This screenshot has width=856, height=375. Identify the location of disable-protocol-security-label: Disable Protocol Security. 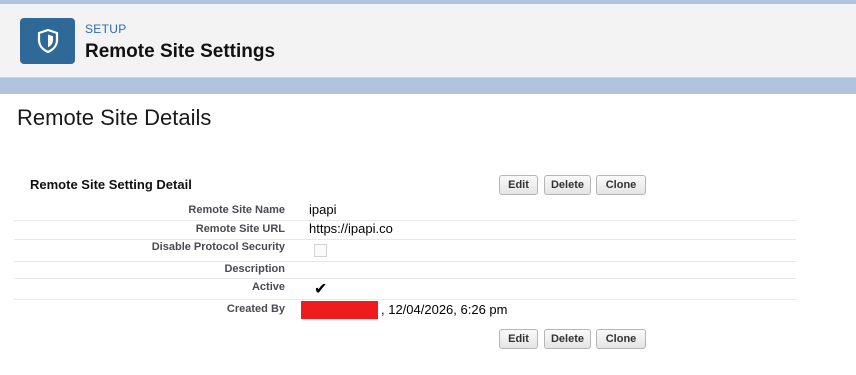
(218, 247).